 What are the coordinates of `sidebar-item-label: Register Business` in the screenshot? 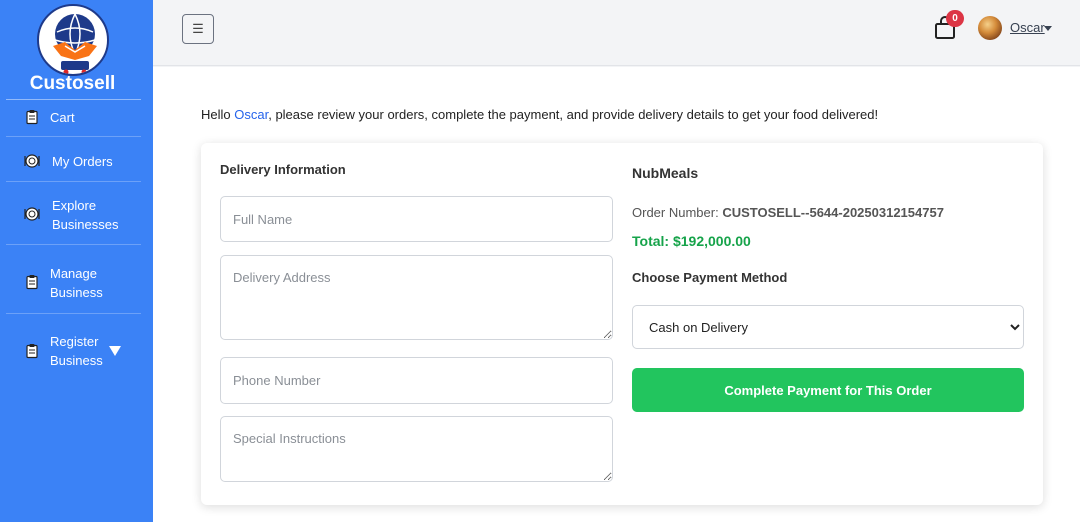 It's located at (76, 351).